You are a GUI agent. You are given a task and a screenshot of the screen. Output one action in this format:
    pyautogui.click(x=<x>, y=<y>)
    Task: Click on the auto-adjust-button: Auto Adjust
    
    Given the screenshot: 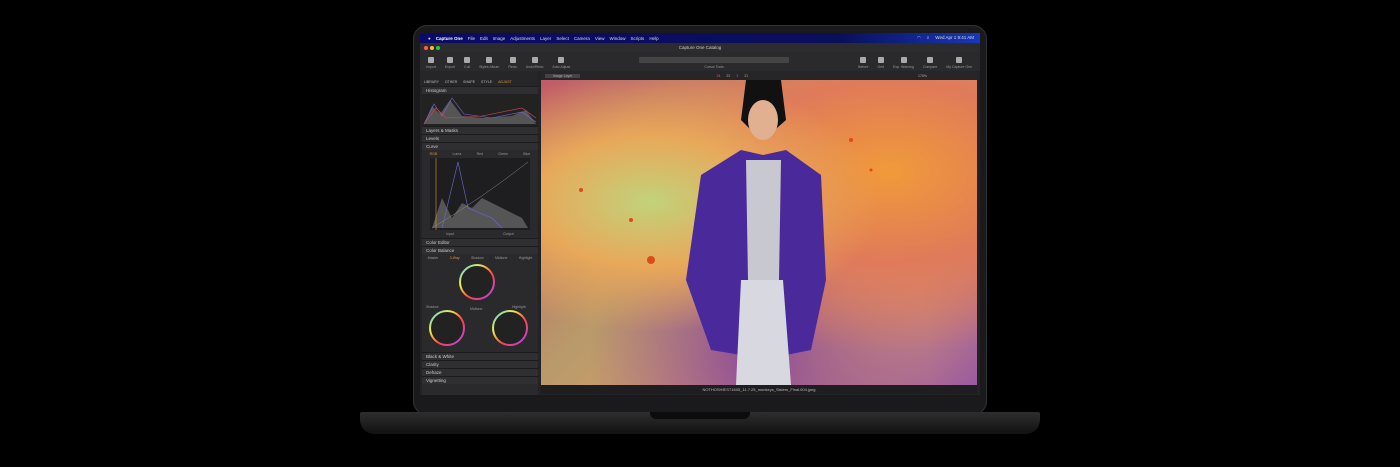 What is the action you would take?
    pyautogui.click(x=561, y=63)
    